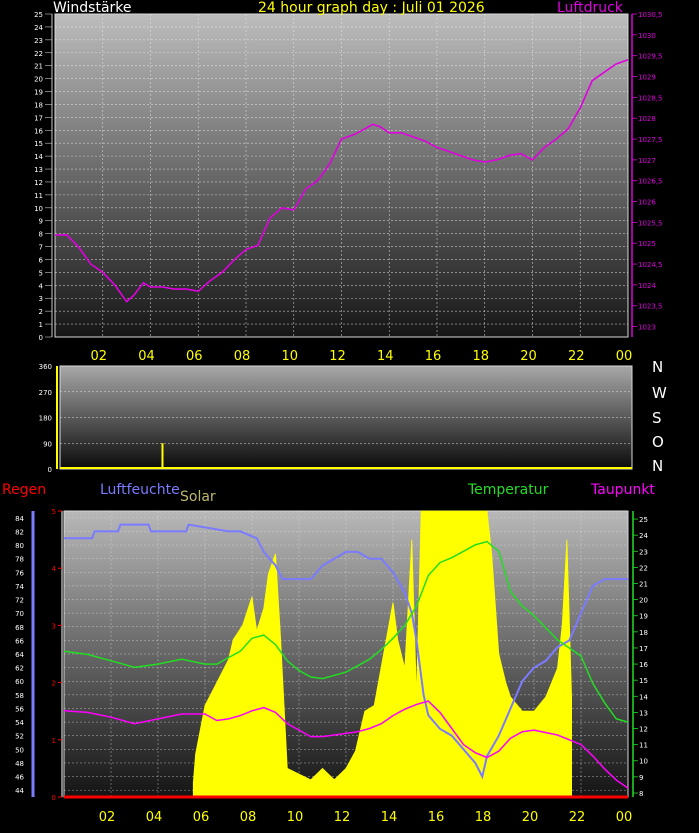 This screenshot has height=833, width=699. What do you see at coordinates (647, 78) in the screenshot?
I see `pressure-right-tick: 1029` at bounding box center [647, 78].